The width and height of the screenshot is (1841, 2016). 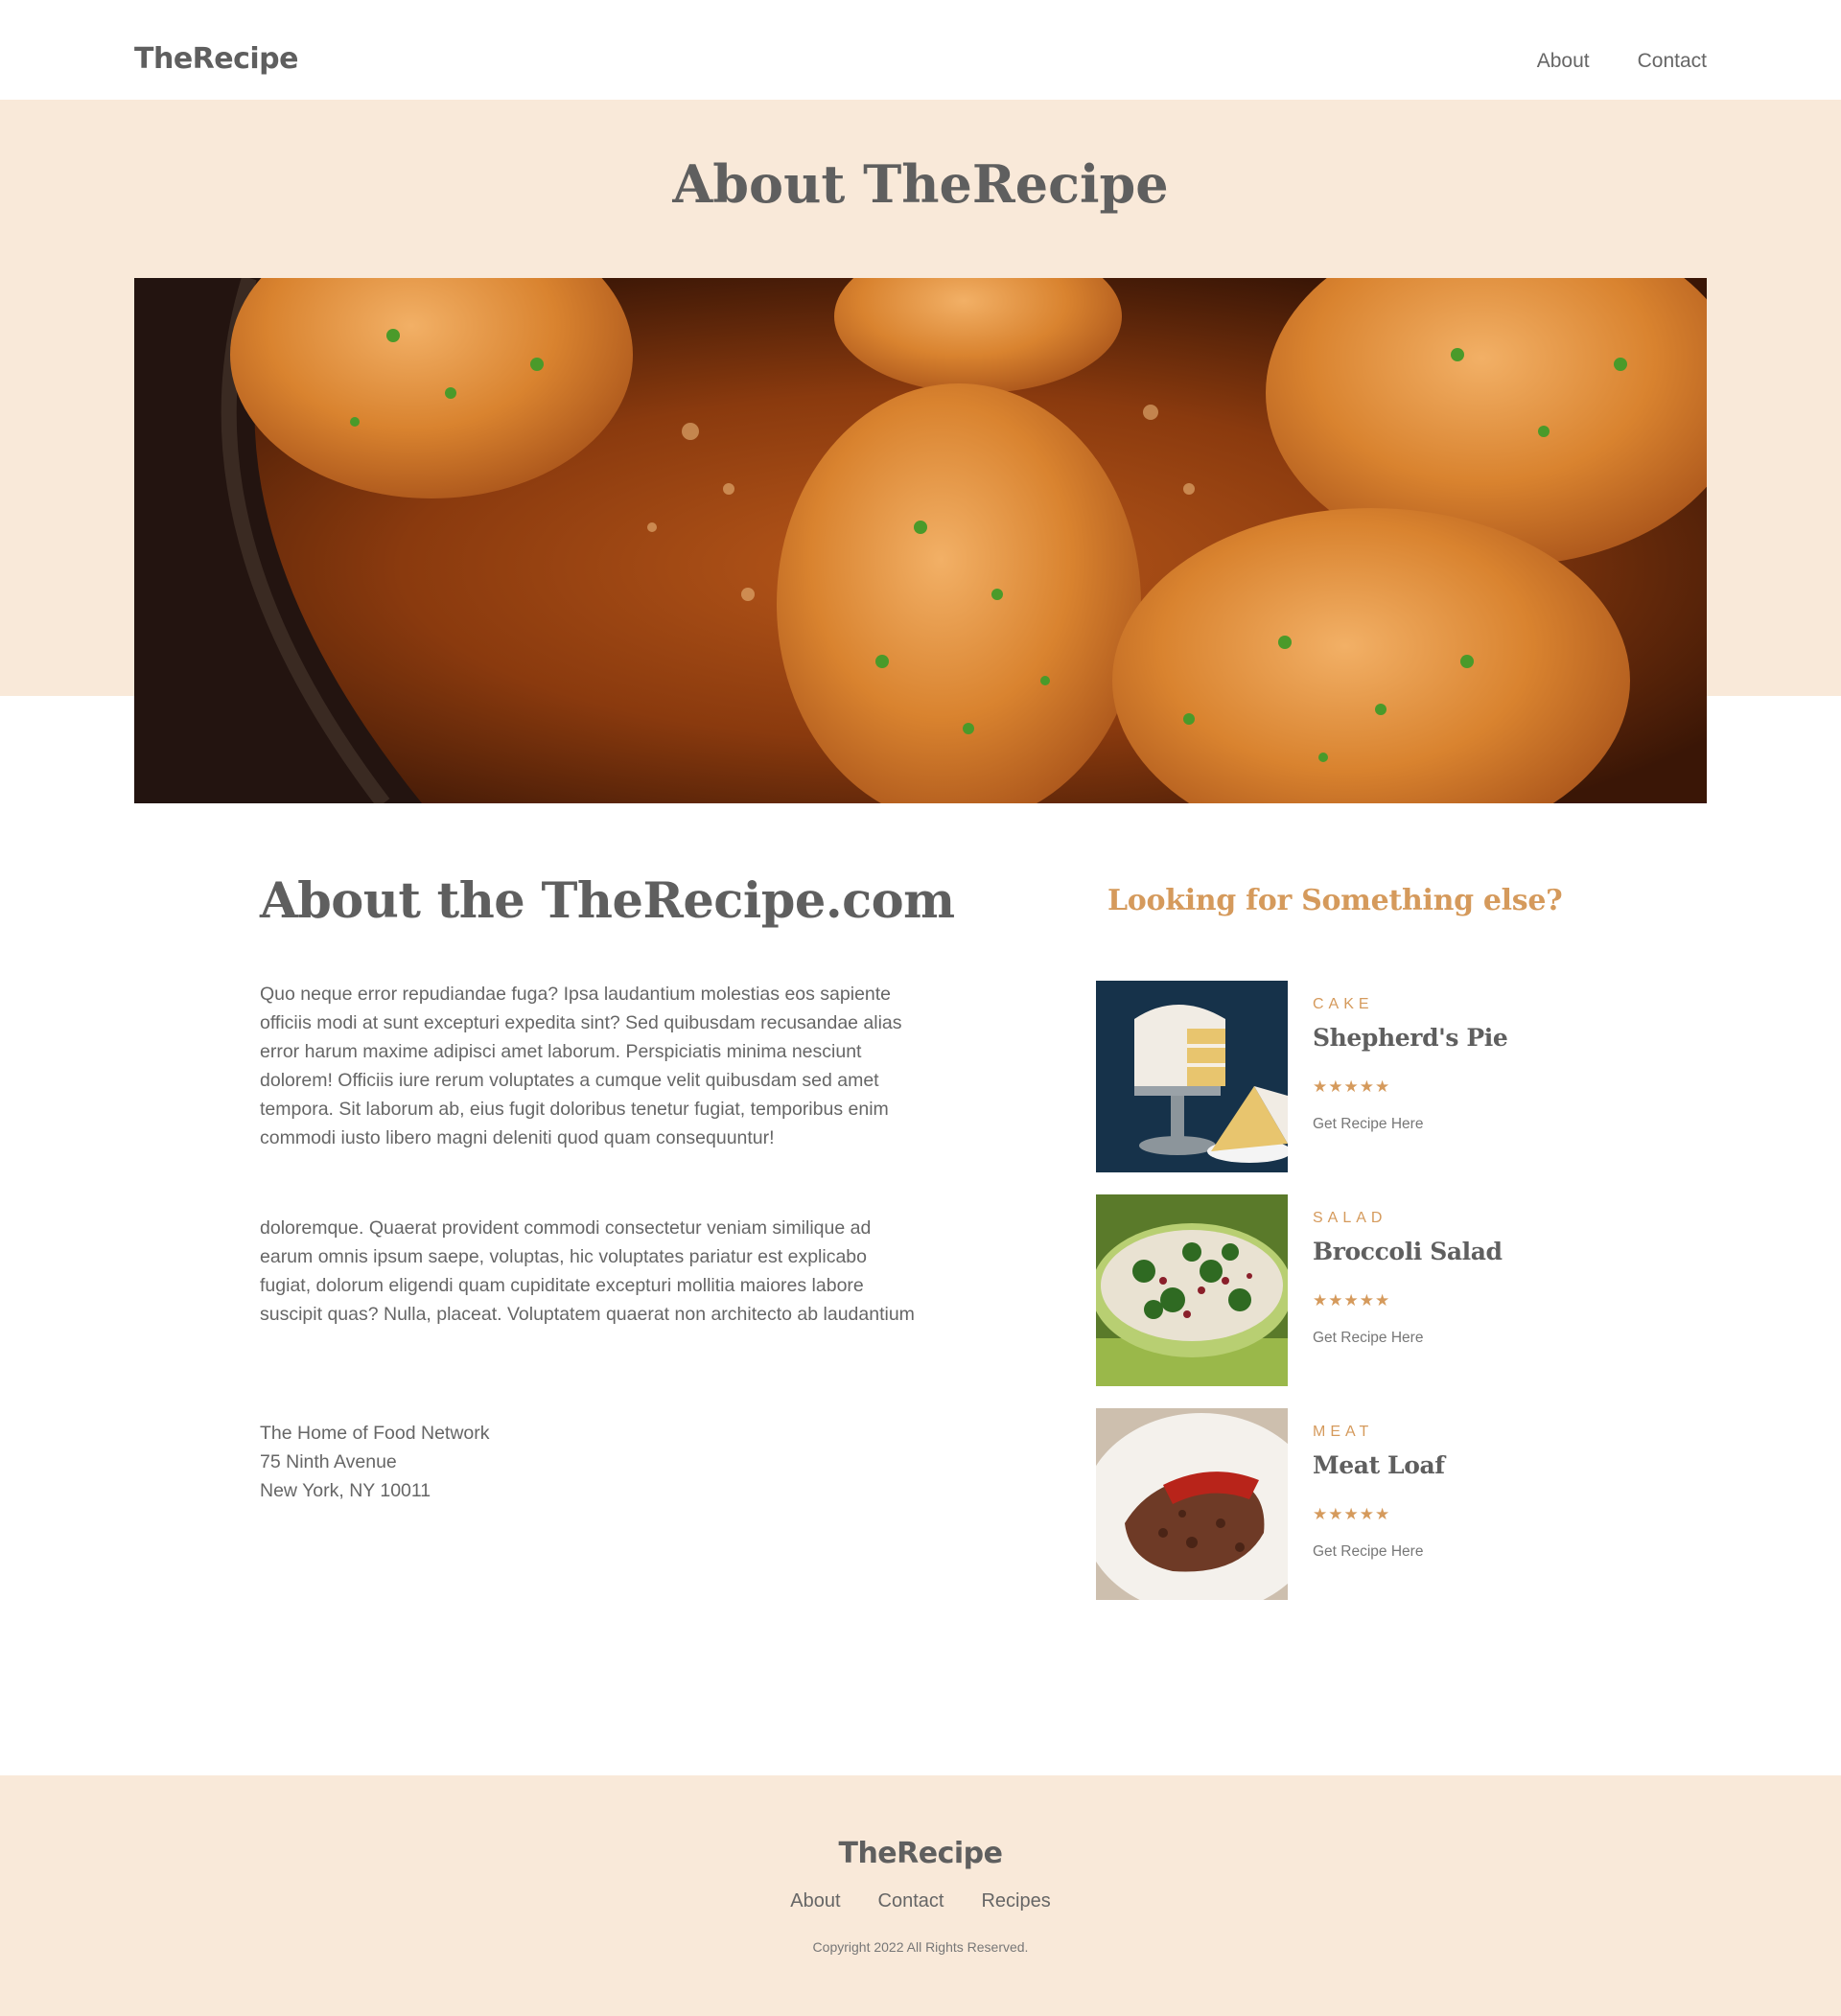 I want to click on main-nav: About Contact, so click(x=1622, y=61).